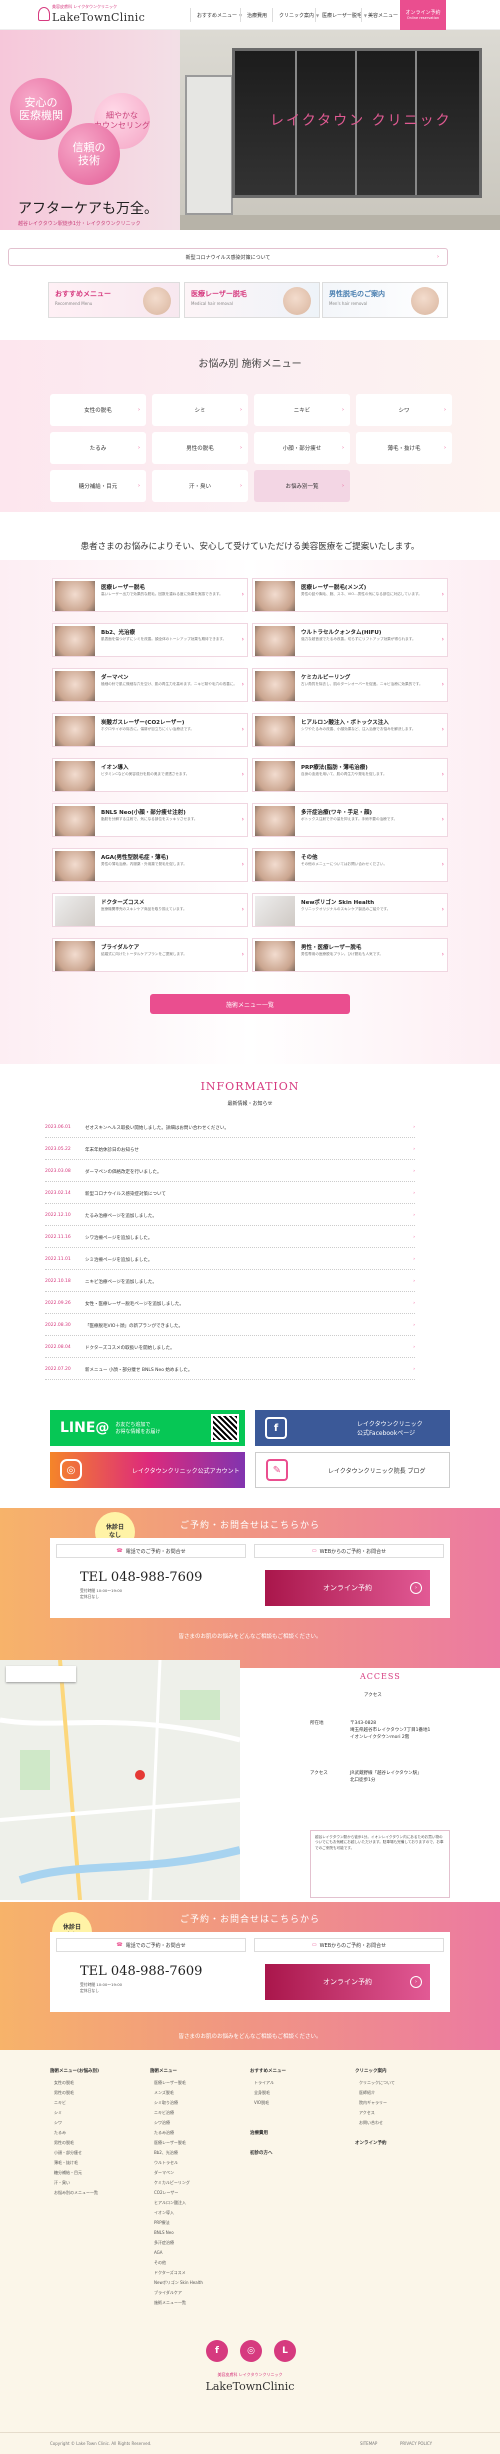 This screenshot has height=2454, width=500. I want to click on concern-menu-item: シワ ›, so click(404, 410).